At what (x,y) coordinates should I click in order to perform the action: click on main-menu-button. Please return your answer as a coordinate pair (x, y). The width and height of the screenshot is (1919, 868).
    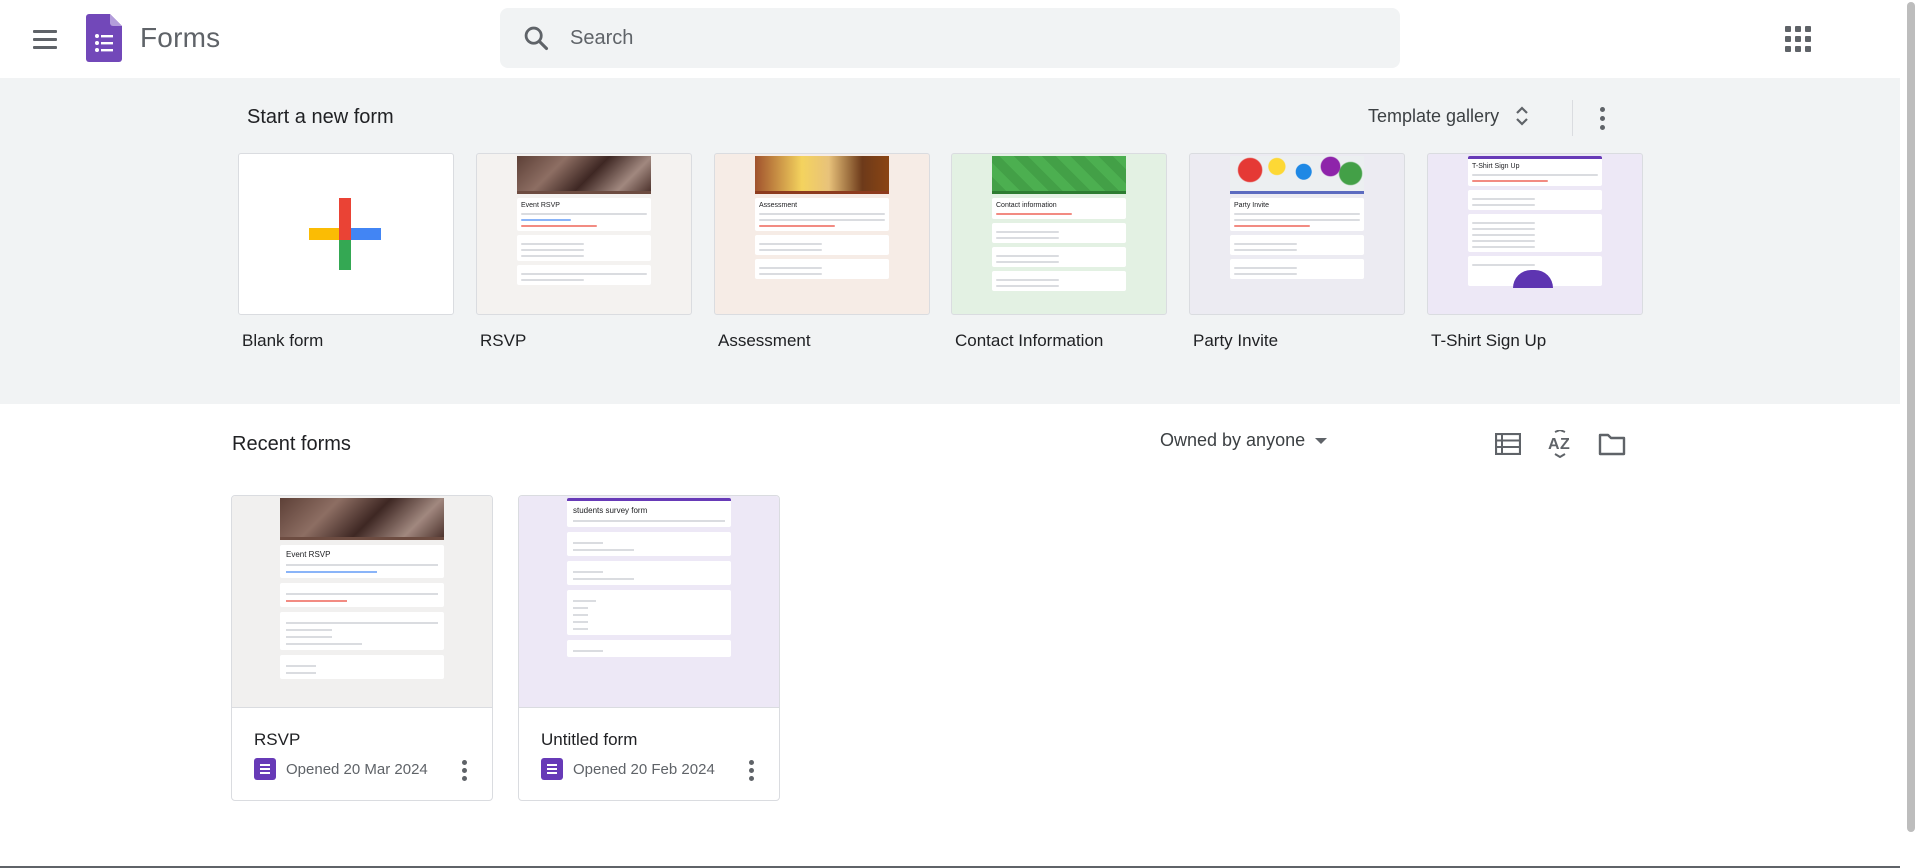
    Looking at the image, I should click on (45, 39).